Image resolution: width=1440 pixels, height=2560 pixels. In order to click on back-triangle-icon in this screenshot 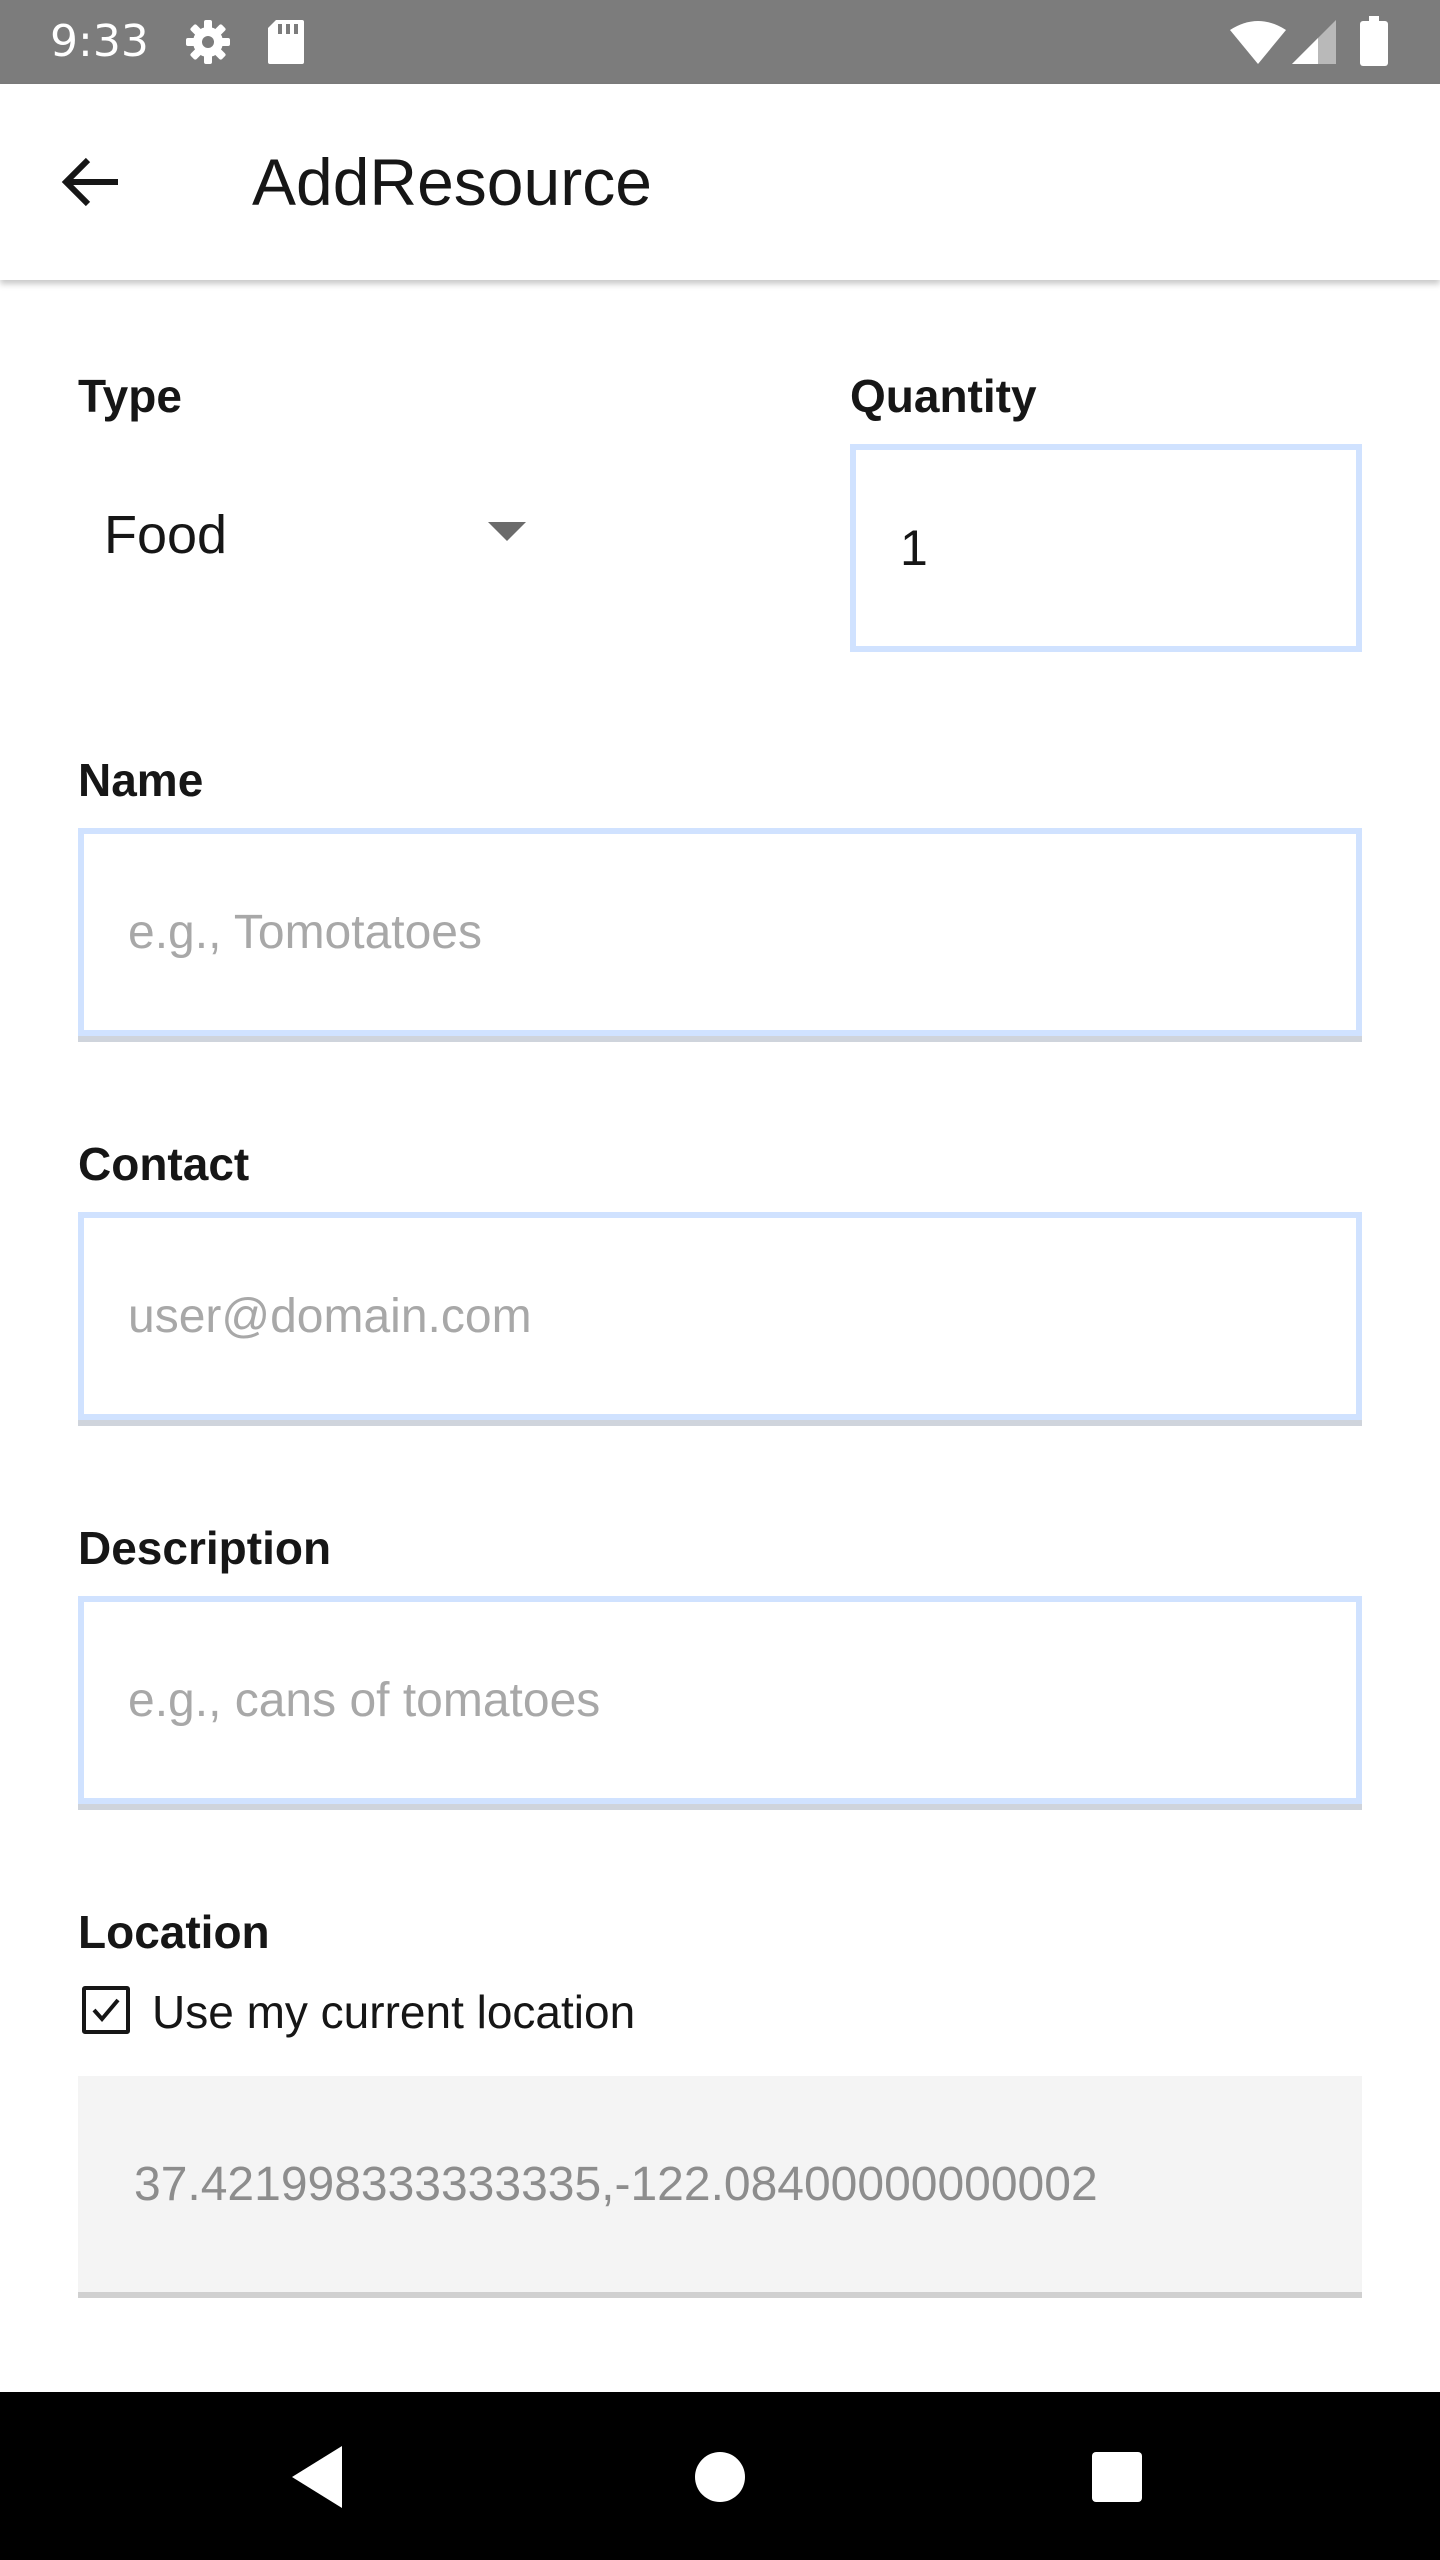, I will do `click(317, 2477)`.